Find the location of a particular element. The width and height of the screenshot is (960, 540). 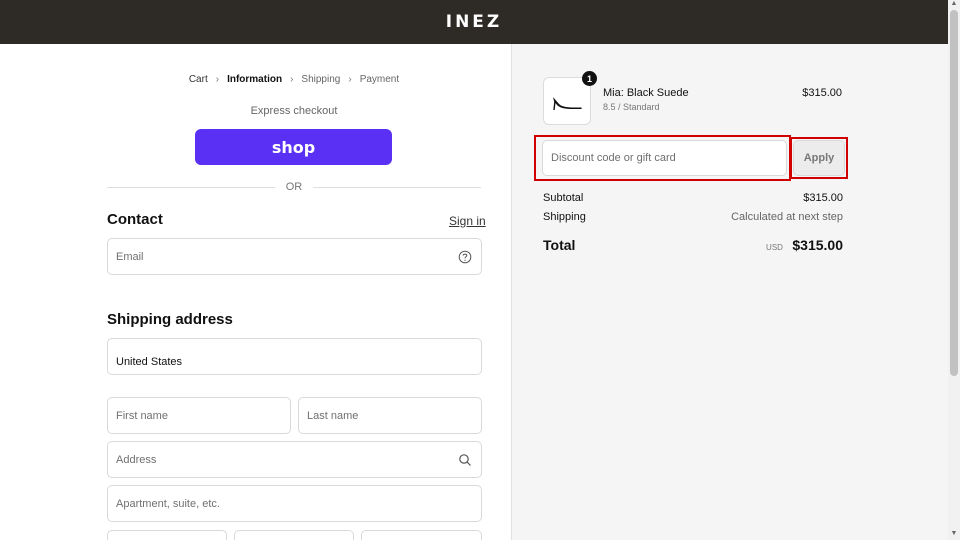

shipping-row: Shipping Calculated at next step is located at coordinates (693, 217).